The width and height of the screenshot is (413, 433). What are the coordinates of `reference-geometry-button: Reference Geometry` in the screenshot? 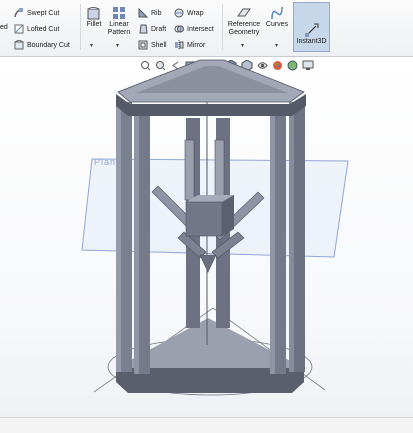 It's located at (244, 21).